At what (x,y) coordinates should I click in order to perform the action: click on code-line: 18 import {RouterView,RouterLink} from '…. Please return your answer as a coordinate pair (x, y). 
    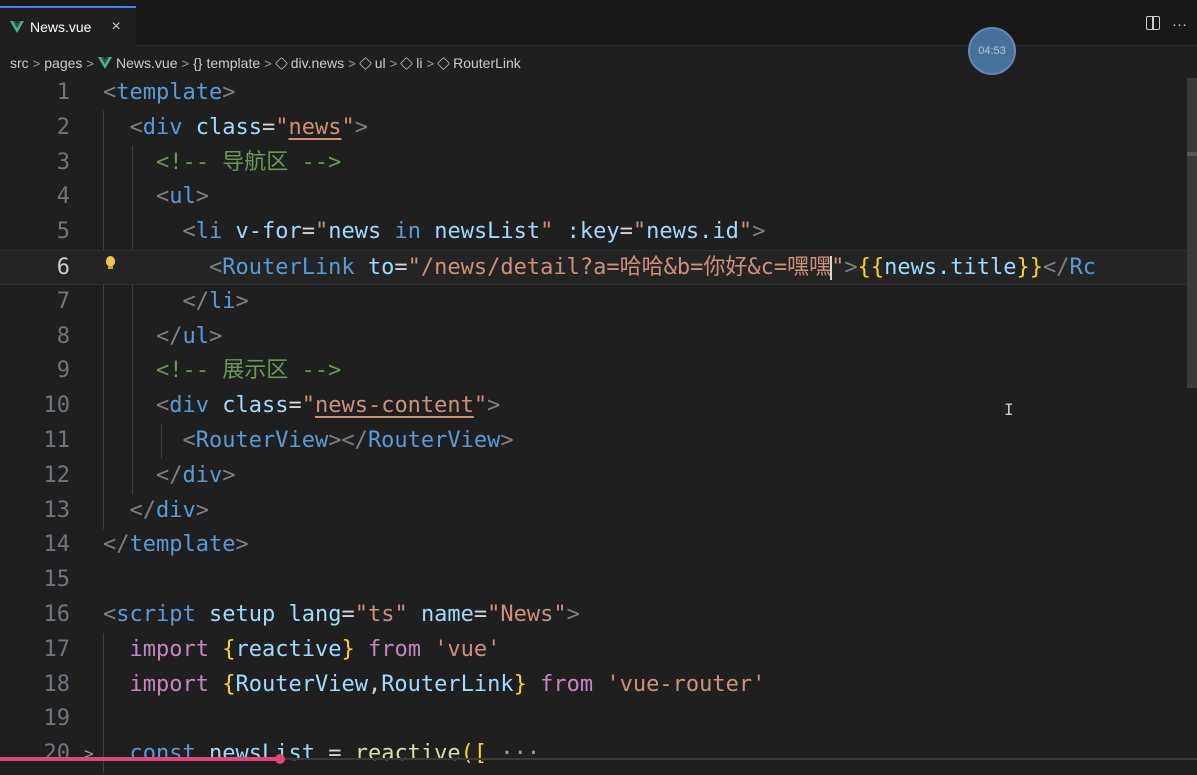
    Looking at the image, I should click on (598, 685).